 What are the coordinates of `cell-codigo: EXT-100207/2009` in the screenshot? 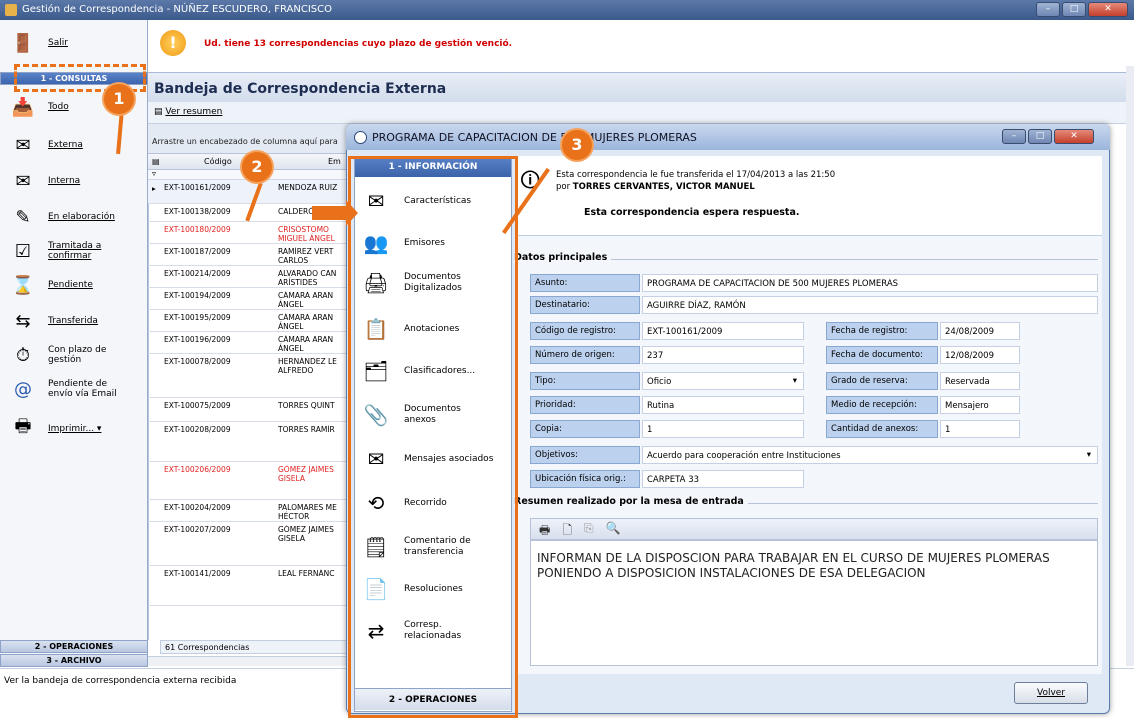 It's located at (197, 529).